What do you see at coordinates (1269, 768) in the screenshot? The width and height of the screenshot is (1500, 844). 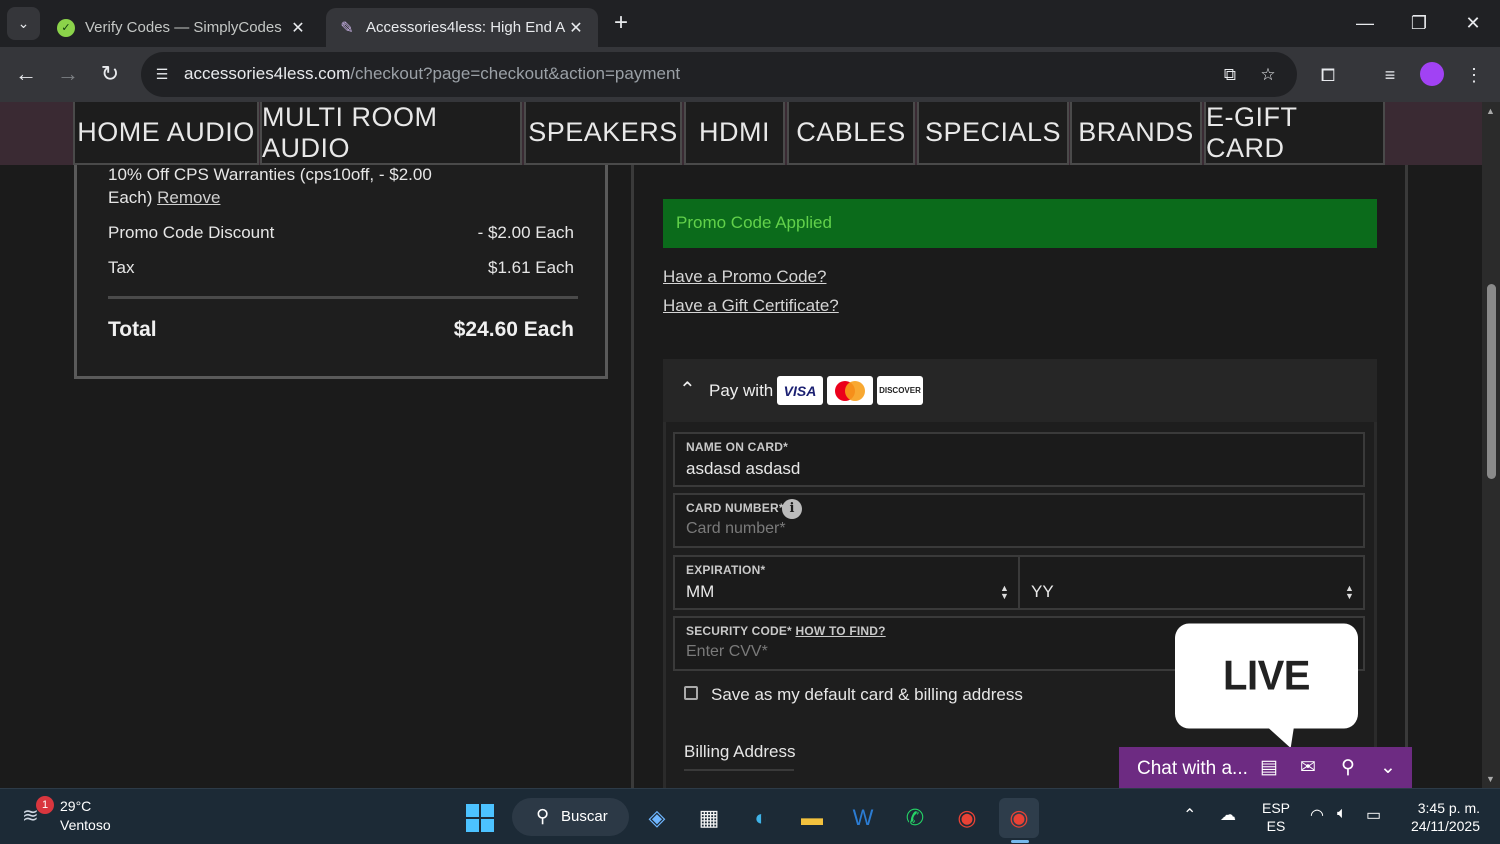 I see `chat-message-icon: ▤` at bounding box center [1269, 768].